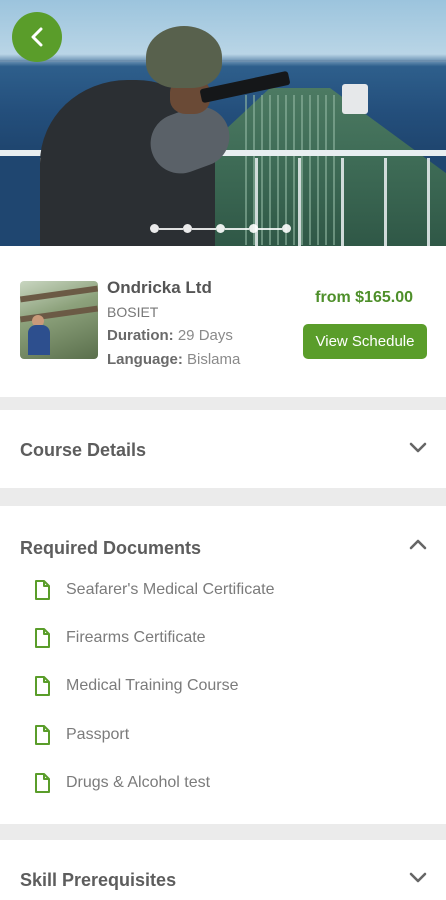 This screenshot has width=446, height=900. I want to click on course-details-section: Course Details, so click(223, 449).